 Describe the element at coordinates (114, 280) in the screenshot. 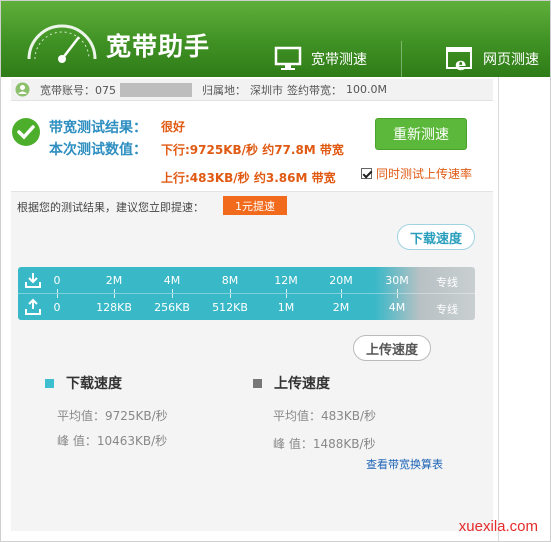

I see `download-scale-tick-label: 2M` at that location.